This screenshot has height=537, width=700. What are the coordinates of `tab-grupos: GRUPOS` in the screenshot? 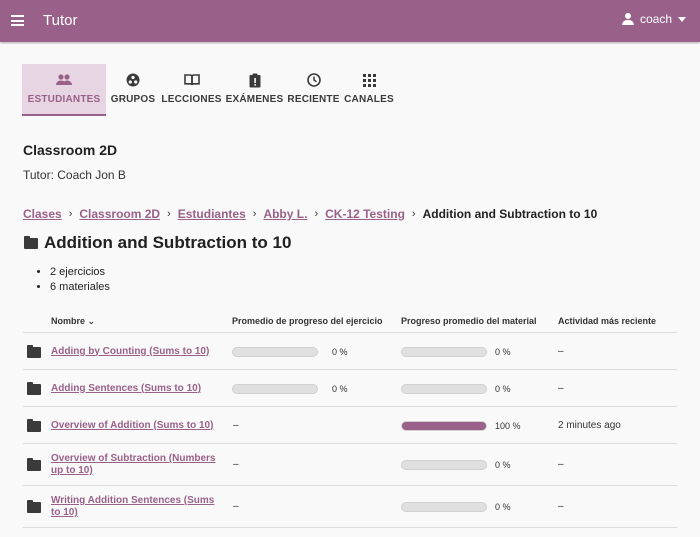 It's located at (133, 90).